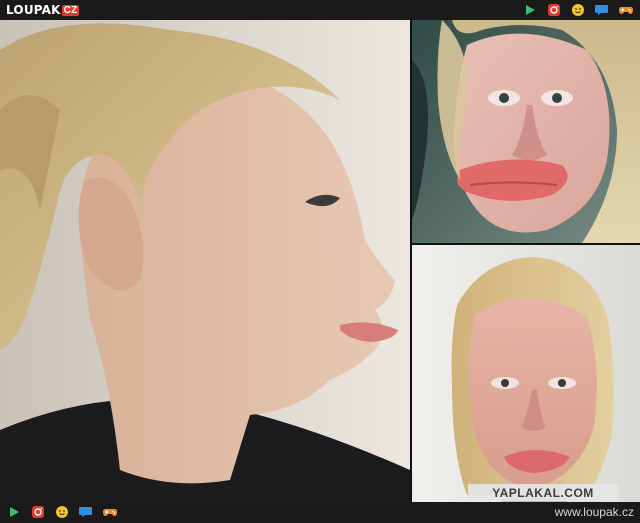 This screenshot has width=640, height=523. What do you see at coordinates (543, 492) in the screenshot?
I see `watermark: YAPLAKAL.COM` at bounding box center [543, 492].